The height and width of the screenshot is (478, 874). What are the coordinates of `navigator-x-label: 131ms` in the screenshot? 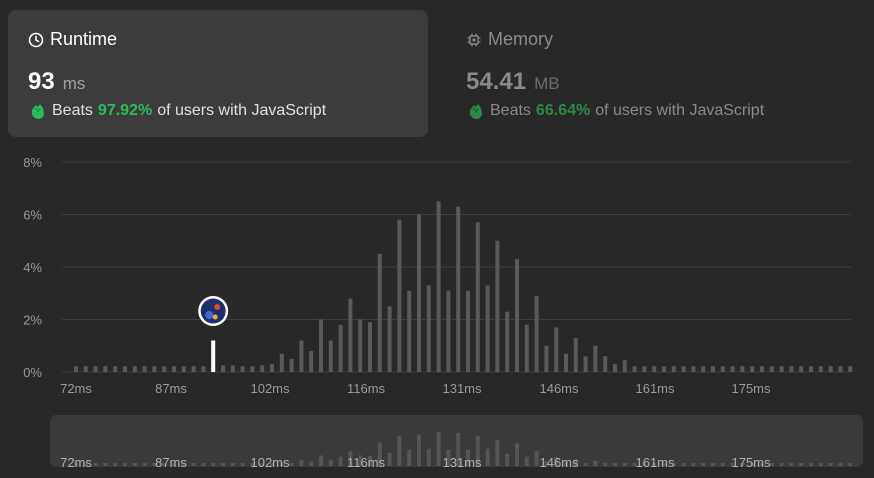 It's located at (462, 462).